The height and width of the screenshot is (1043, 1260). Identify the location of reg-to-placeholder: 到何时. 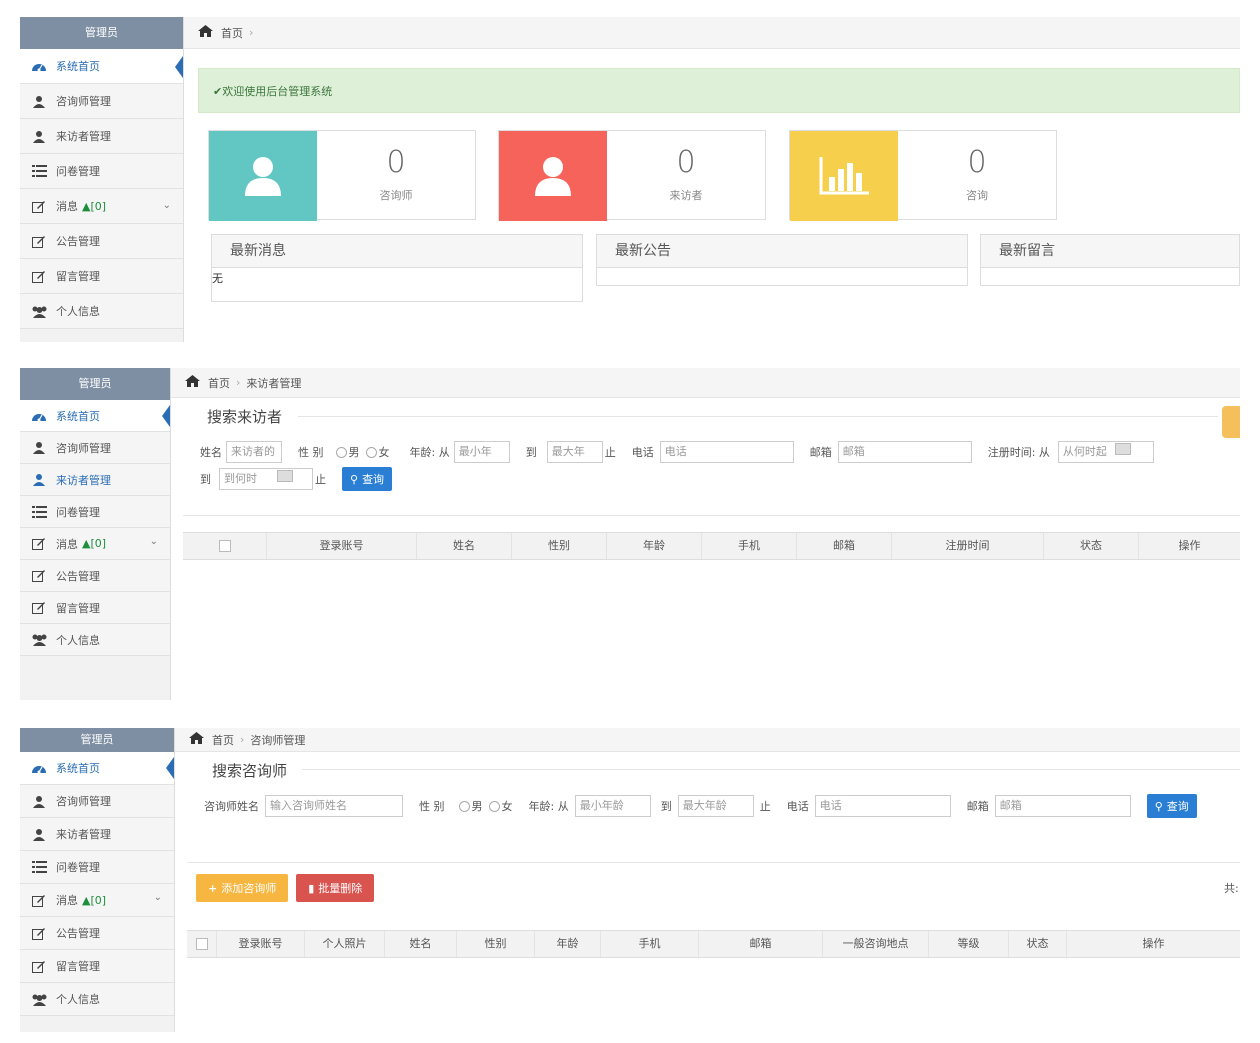
(240, 478).